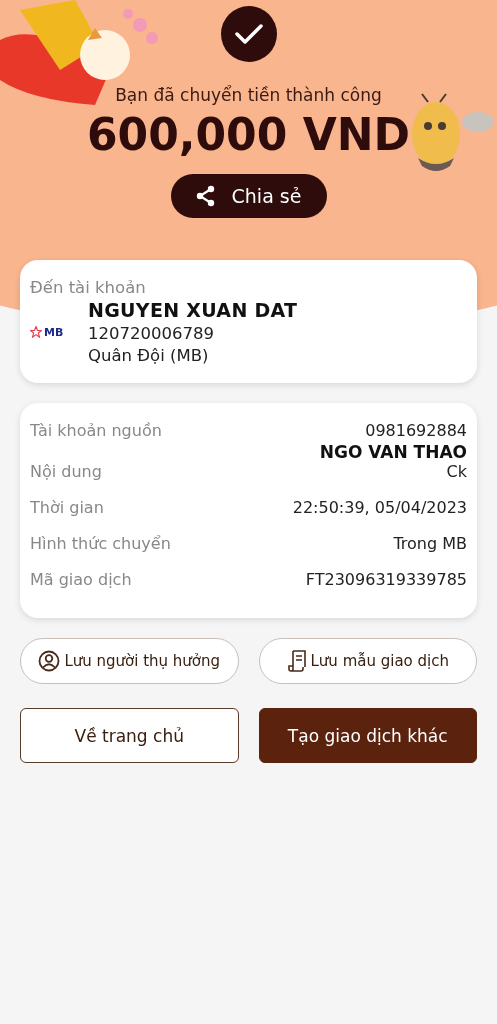  What do you see at coordinates (96, 430) in the screenshot?
I see `detail-label: Tài khoản nguồn` at bounding box center [96, 430].